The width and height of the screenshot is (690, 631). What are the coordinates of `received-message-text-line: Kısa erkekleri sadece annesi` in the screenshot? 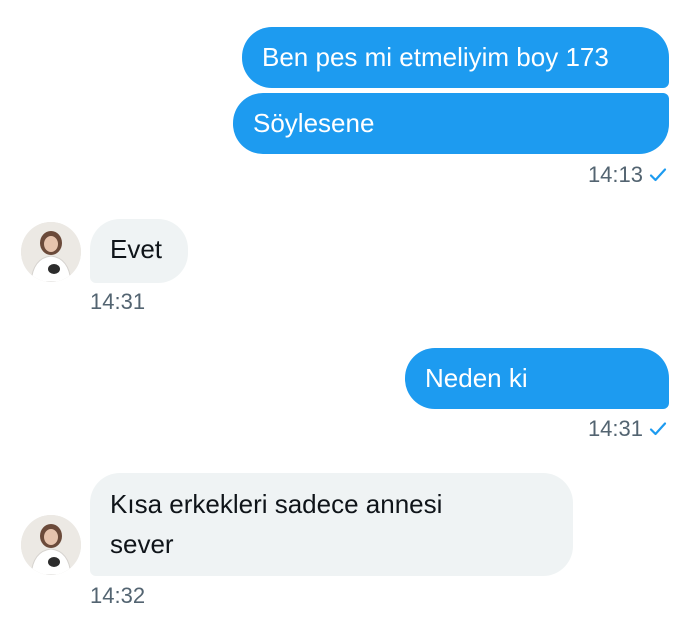 It's located at (276, 504).